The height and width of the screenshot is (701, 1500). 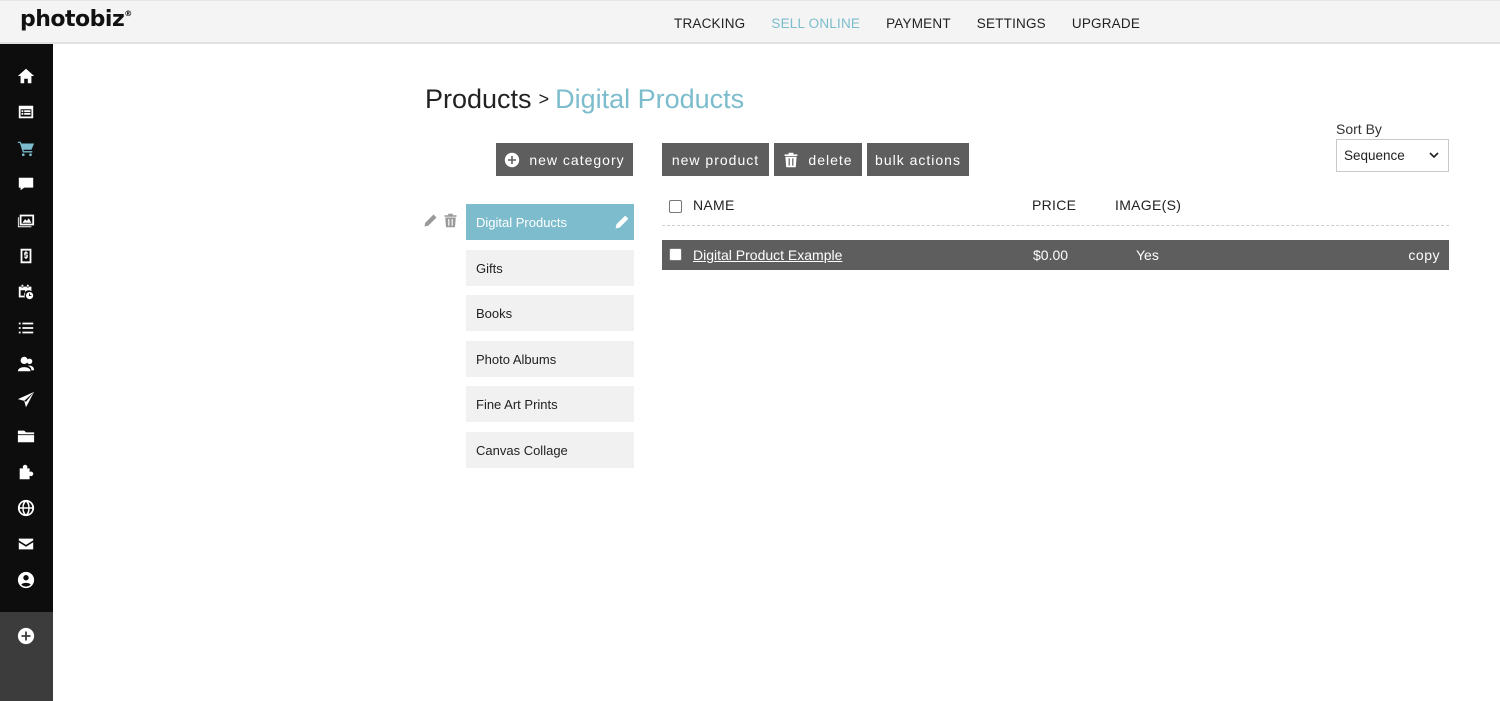 I want to click on sort-select: Sequence, so click(x=1392, y=155).